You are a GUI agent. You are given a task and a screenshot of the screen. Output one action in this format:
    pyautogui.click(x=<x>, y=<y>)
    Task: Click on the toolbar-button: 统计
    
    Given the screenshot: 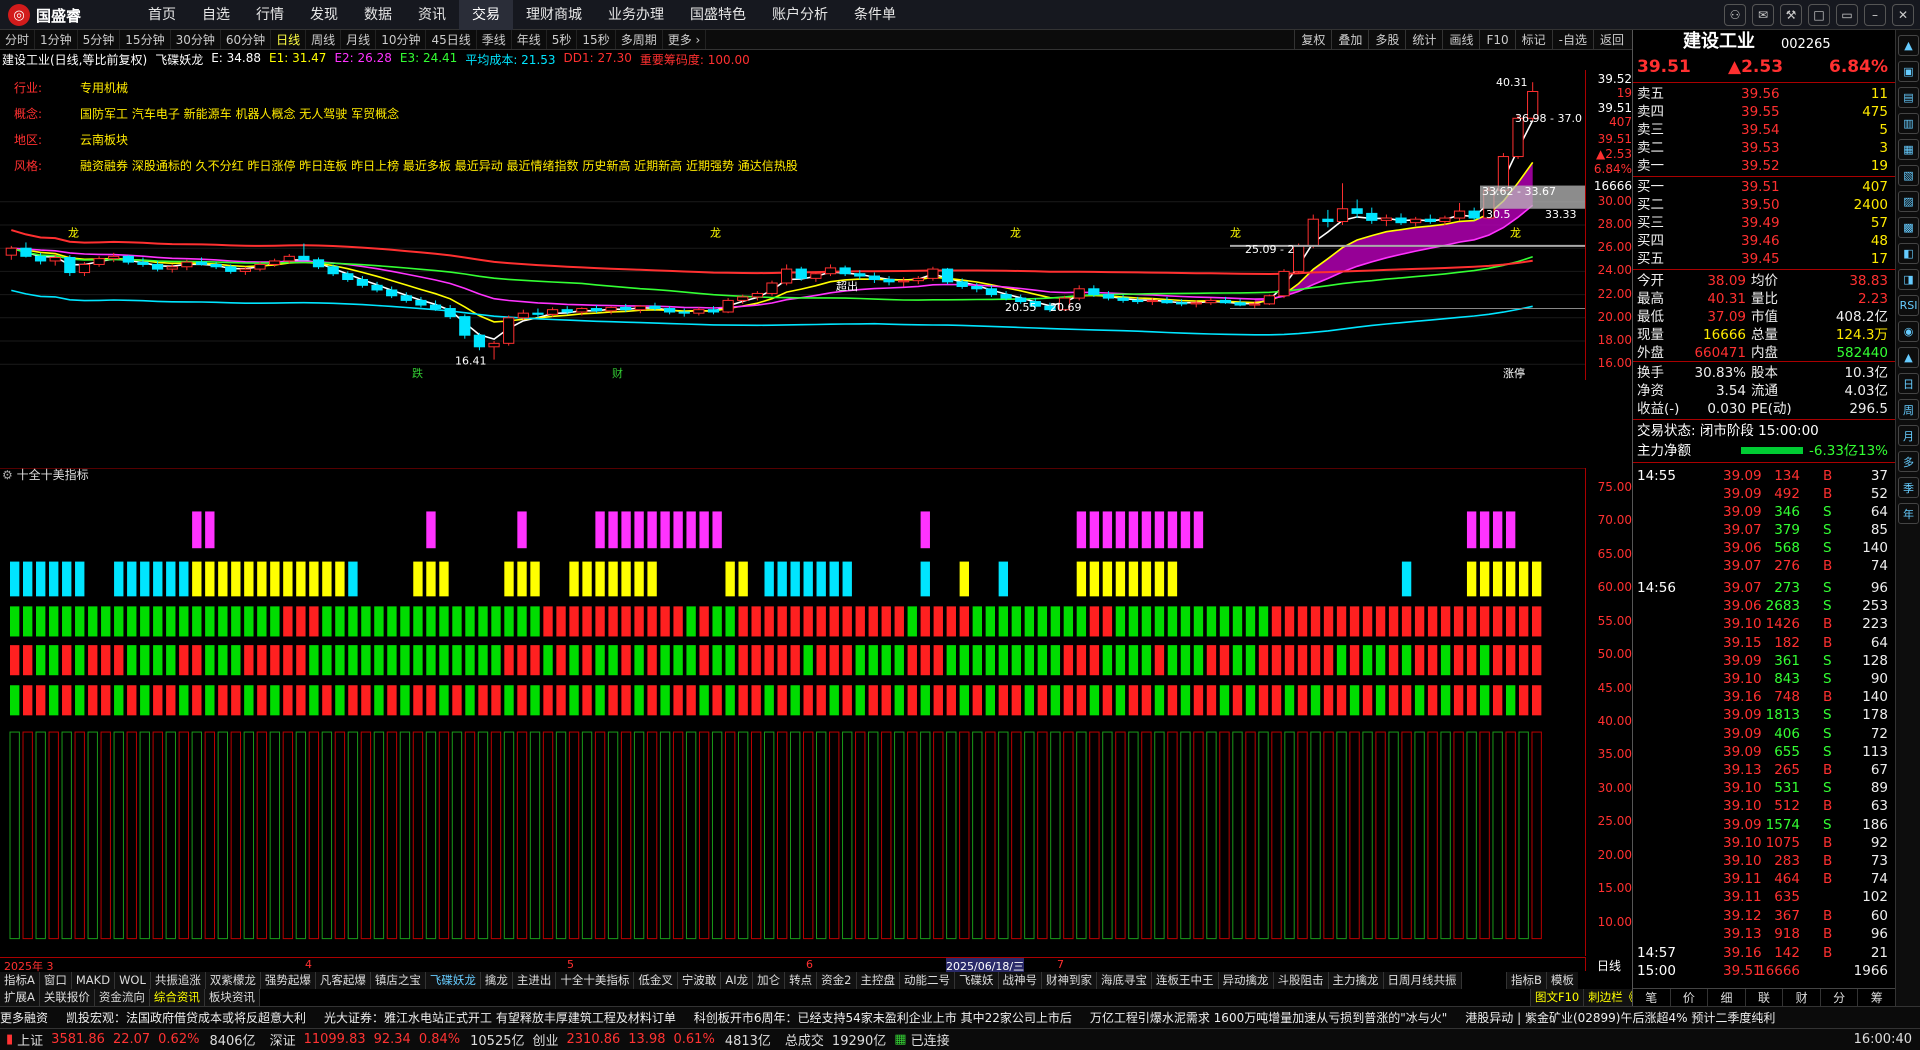 What is the action you would take?
    pyautogui.click(x=1423, y=40)
    